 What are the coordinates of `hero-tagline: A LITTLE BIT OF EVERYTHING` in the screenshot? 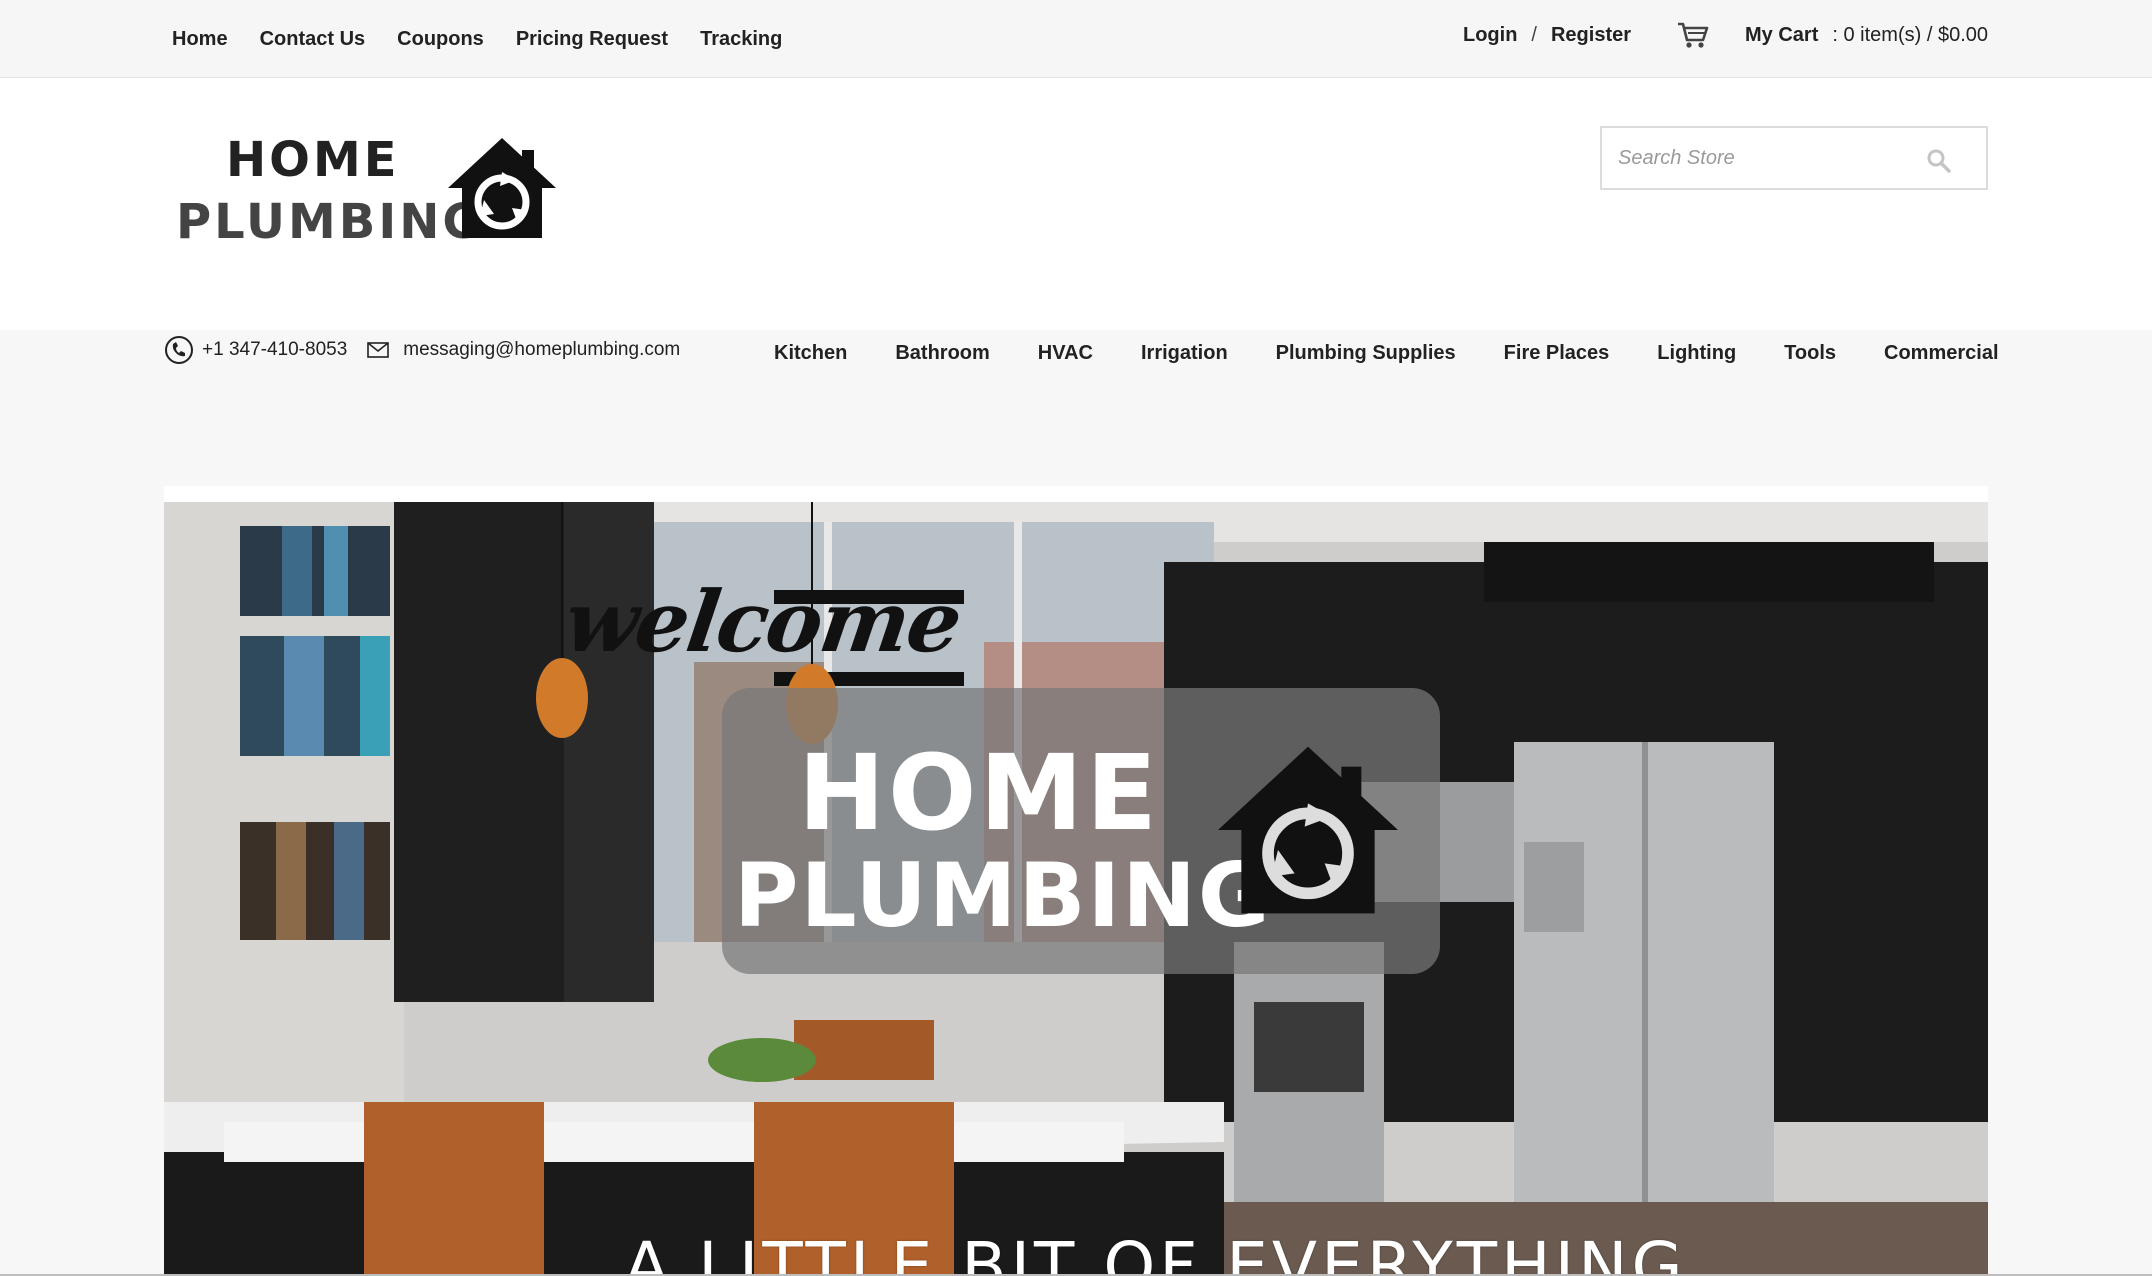 It's located at (1155, 1252).